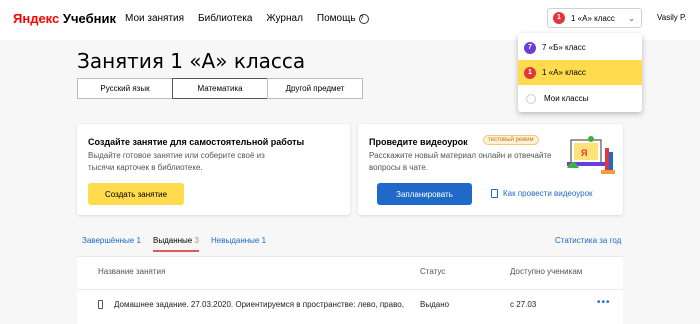 The width and height of the screenshot is (700, 324). I want to click on how-to-video-link: Как провести видеоурок, so click(542, 193).